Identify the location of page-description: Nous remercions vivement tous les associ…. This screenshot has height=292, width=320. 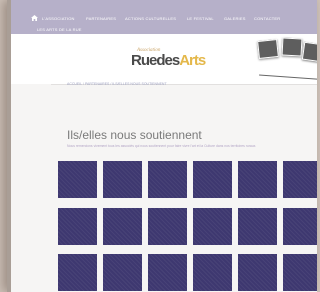
(162, 146).